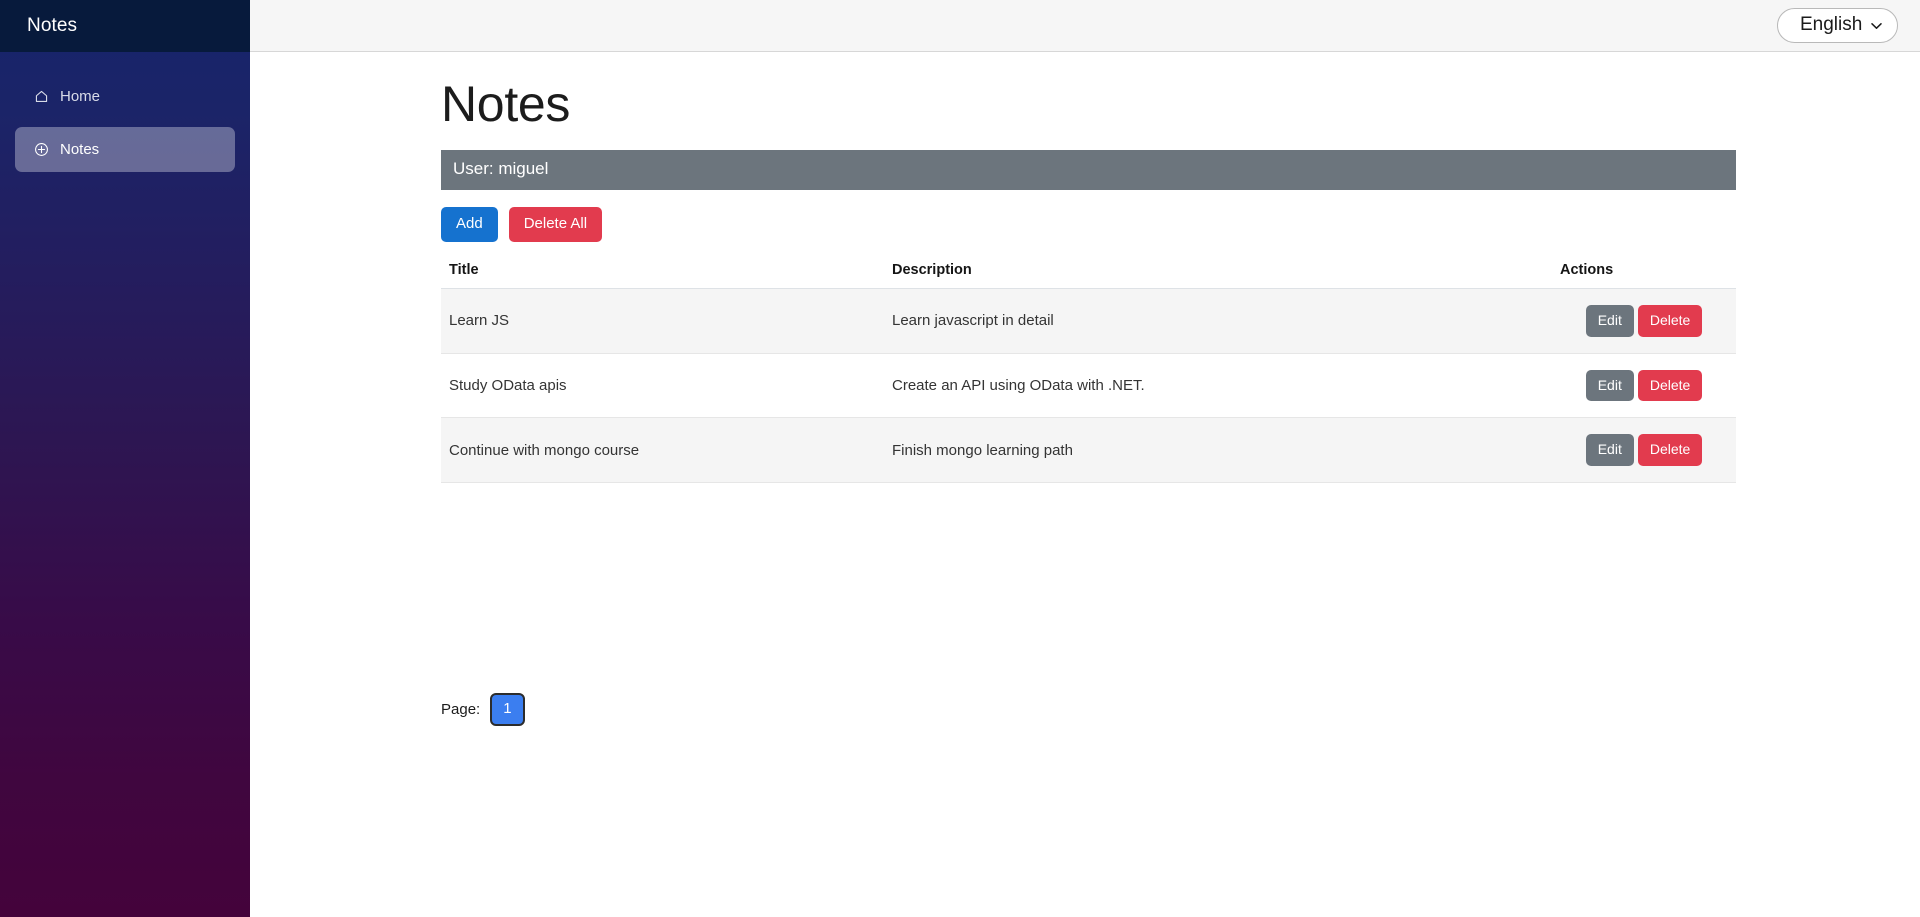  What do you see at coordinates (125, 26) in the screenshot?
I see `sidebar-header: Notes` at bounding box center [125, 26].